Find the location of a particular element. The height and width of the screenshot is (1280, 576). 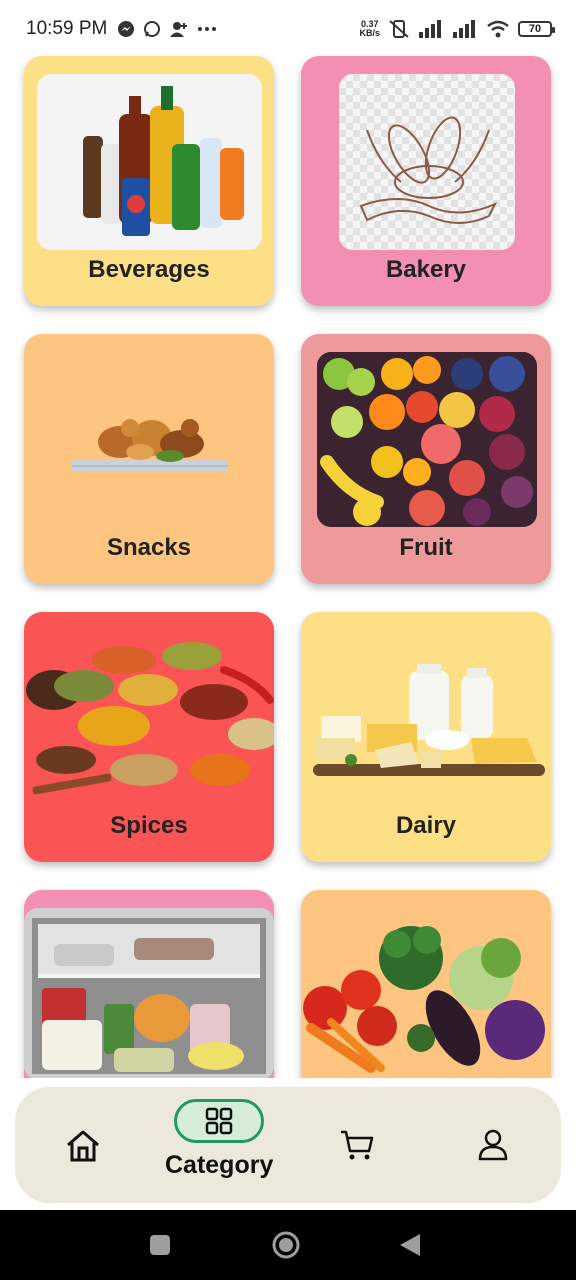

messenger-icon is located at coordinates (126, 29).